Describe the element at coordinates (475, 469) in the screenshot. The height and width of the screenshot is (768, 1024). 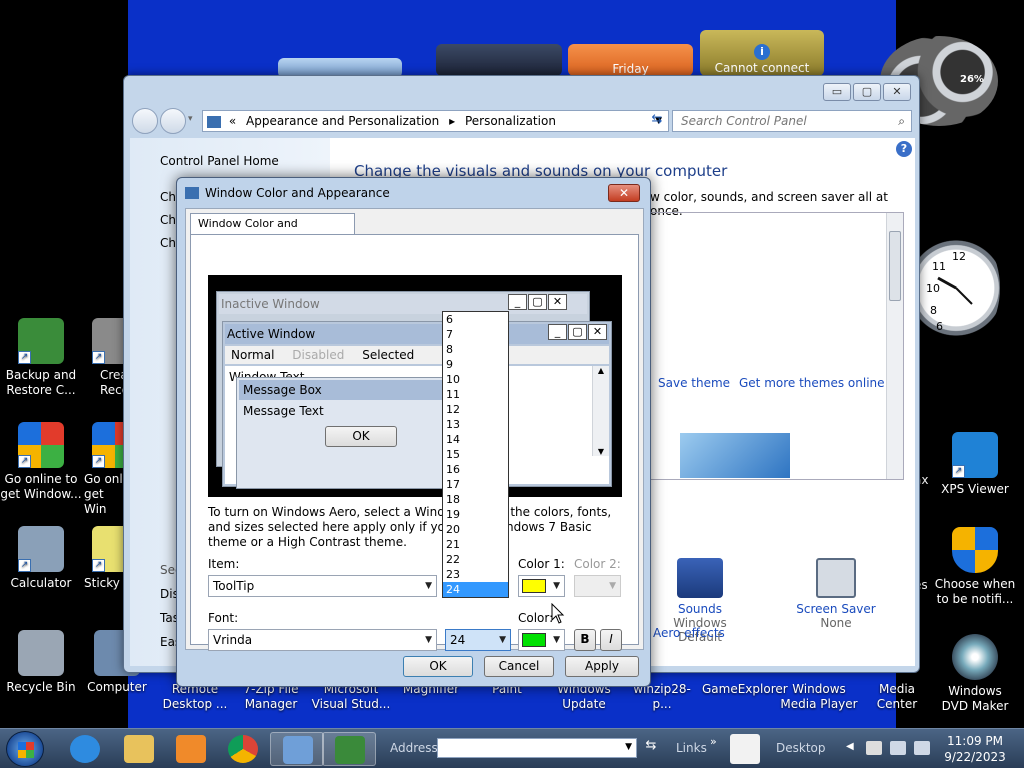
I see `size-option: 16` at that location.